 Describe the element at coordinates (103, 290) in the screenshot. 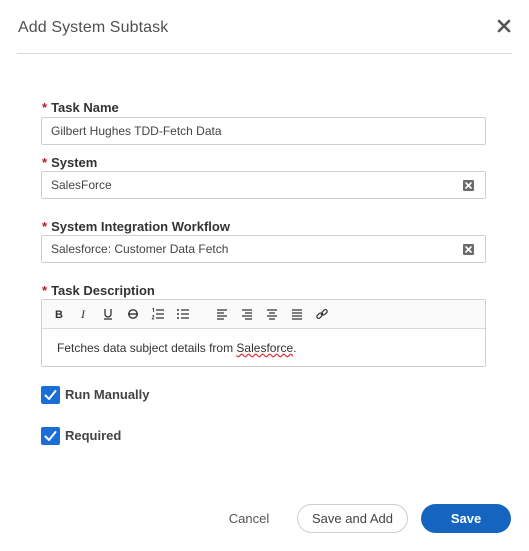

I see `task-description-label-text: Task Description` at that location.